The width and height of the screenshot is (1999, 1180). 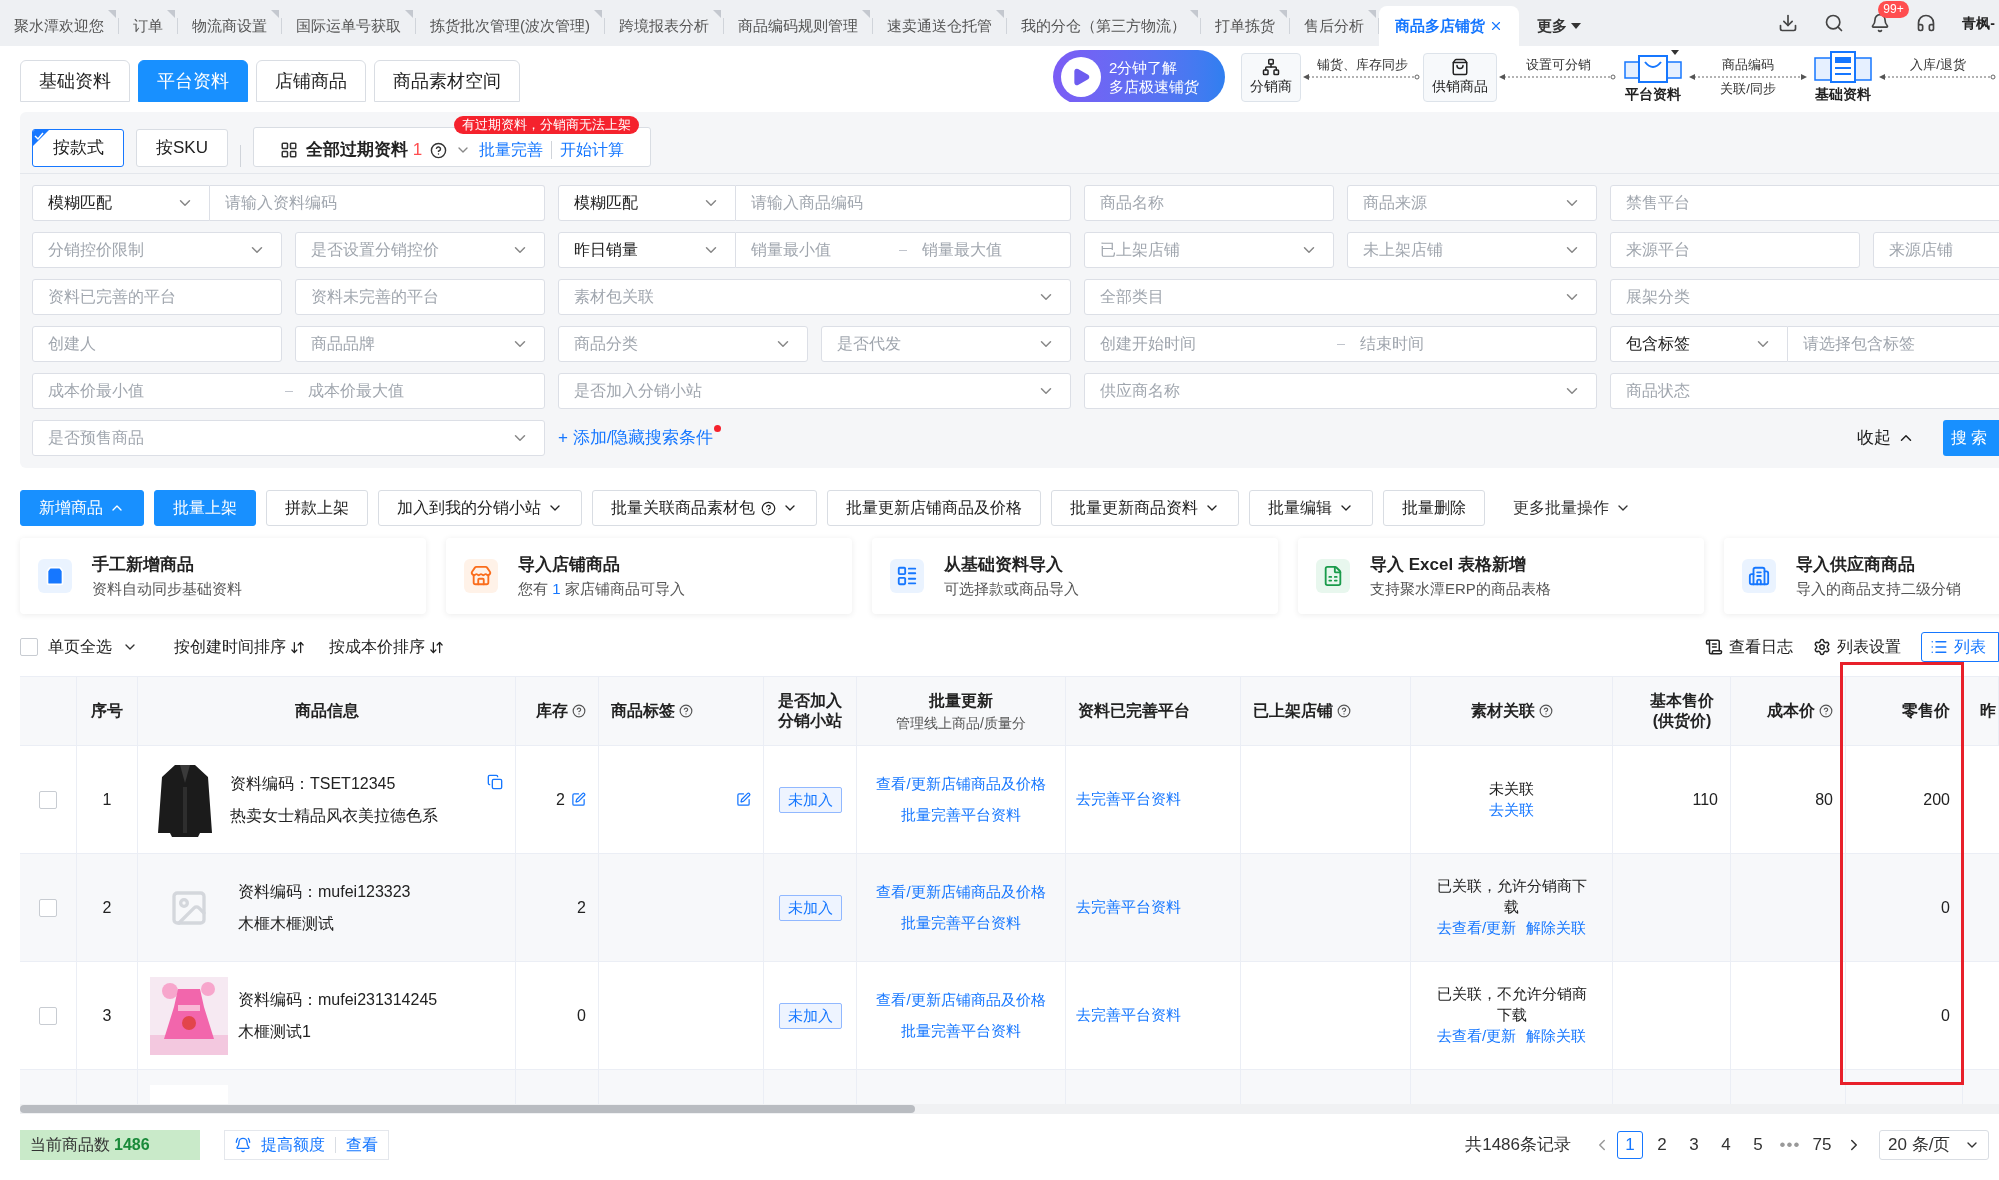 What do you see at coordinates (1788, 23) in the screenshot?
I see `download-icon` at bounding box center [1788, 23].